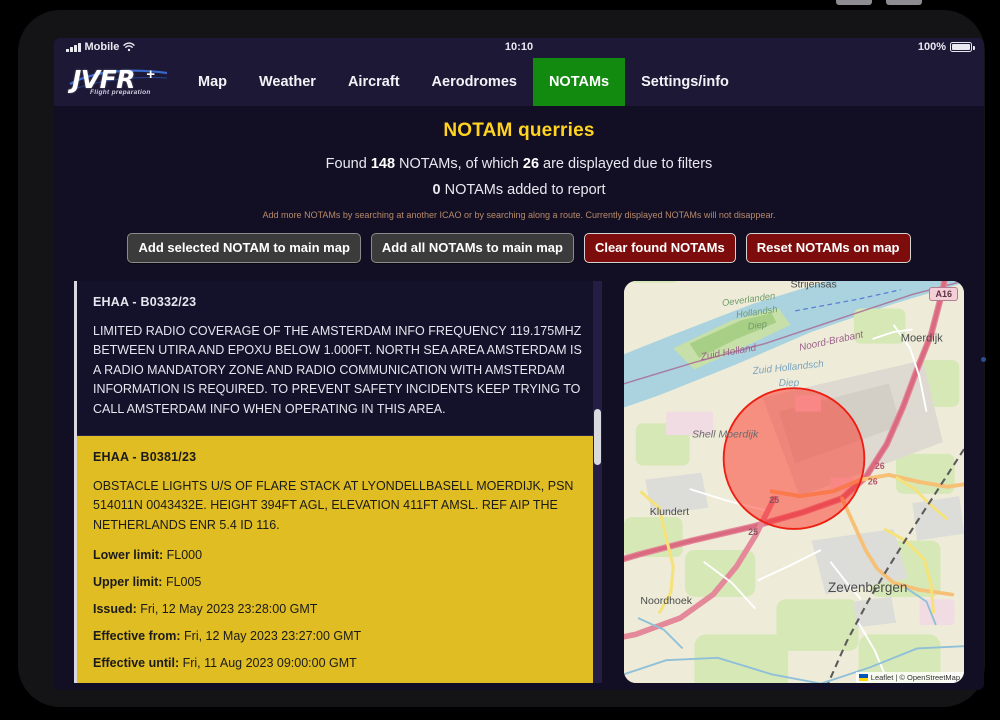 The image size is (1000, 720). I want to click on status-bar-right: 100%, so click(946, 47).